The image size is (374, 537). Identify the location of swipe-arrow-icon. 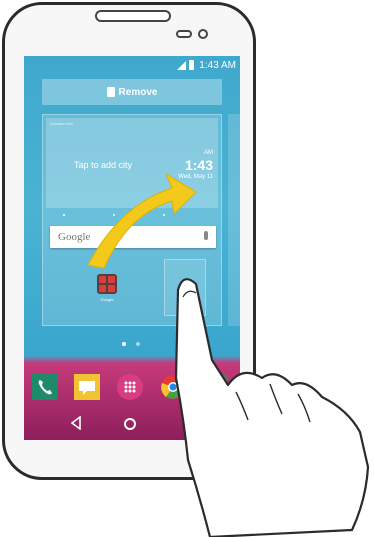
(142, 220).